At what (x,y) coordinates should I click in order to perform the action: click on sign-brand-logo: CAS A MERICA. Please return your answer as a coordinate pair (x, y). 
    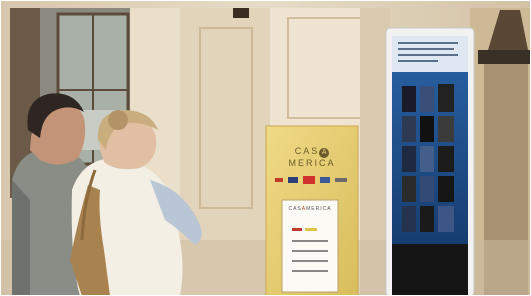
    Looking at the image, I should click on (312, 157).